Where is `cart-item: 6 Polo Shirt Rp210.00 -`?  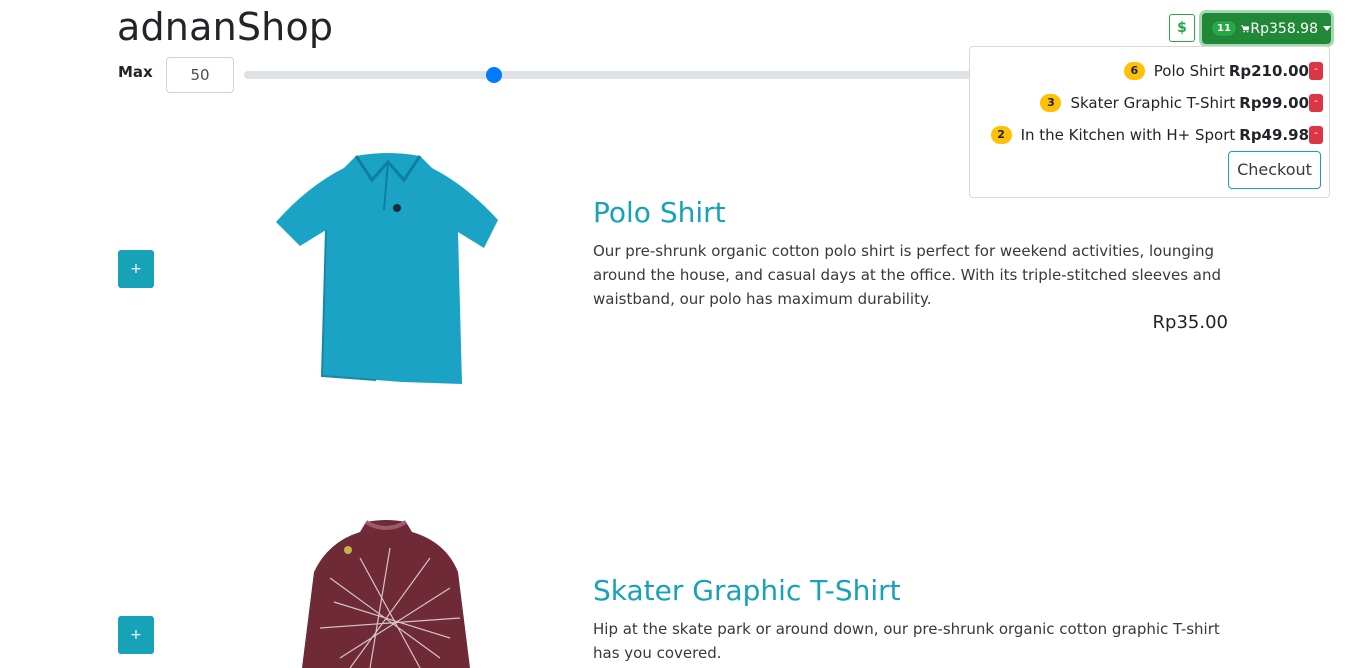 cart-item: 6 Polo Shirt Rp210.00 - is located at coordinates (1223, 71).